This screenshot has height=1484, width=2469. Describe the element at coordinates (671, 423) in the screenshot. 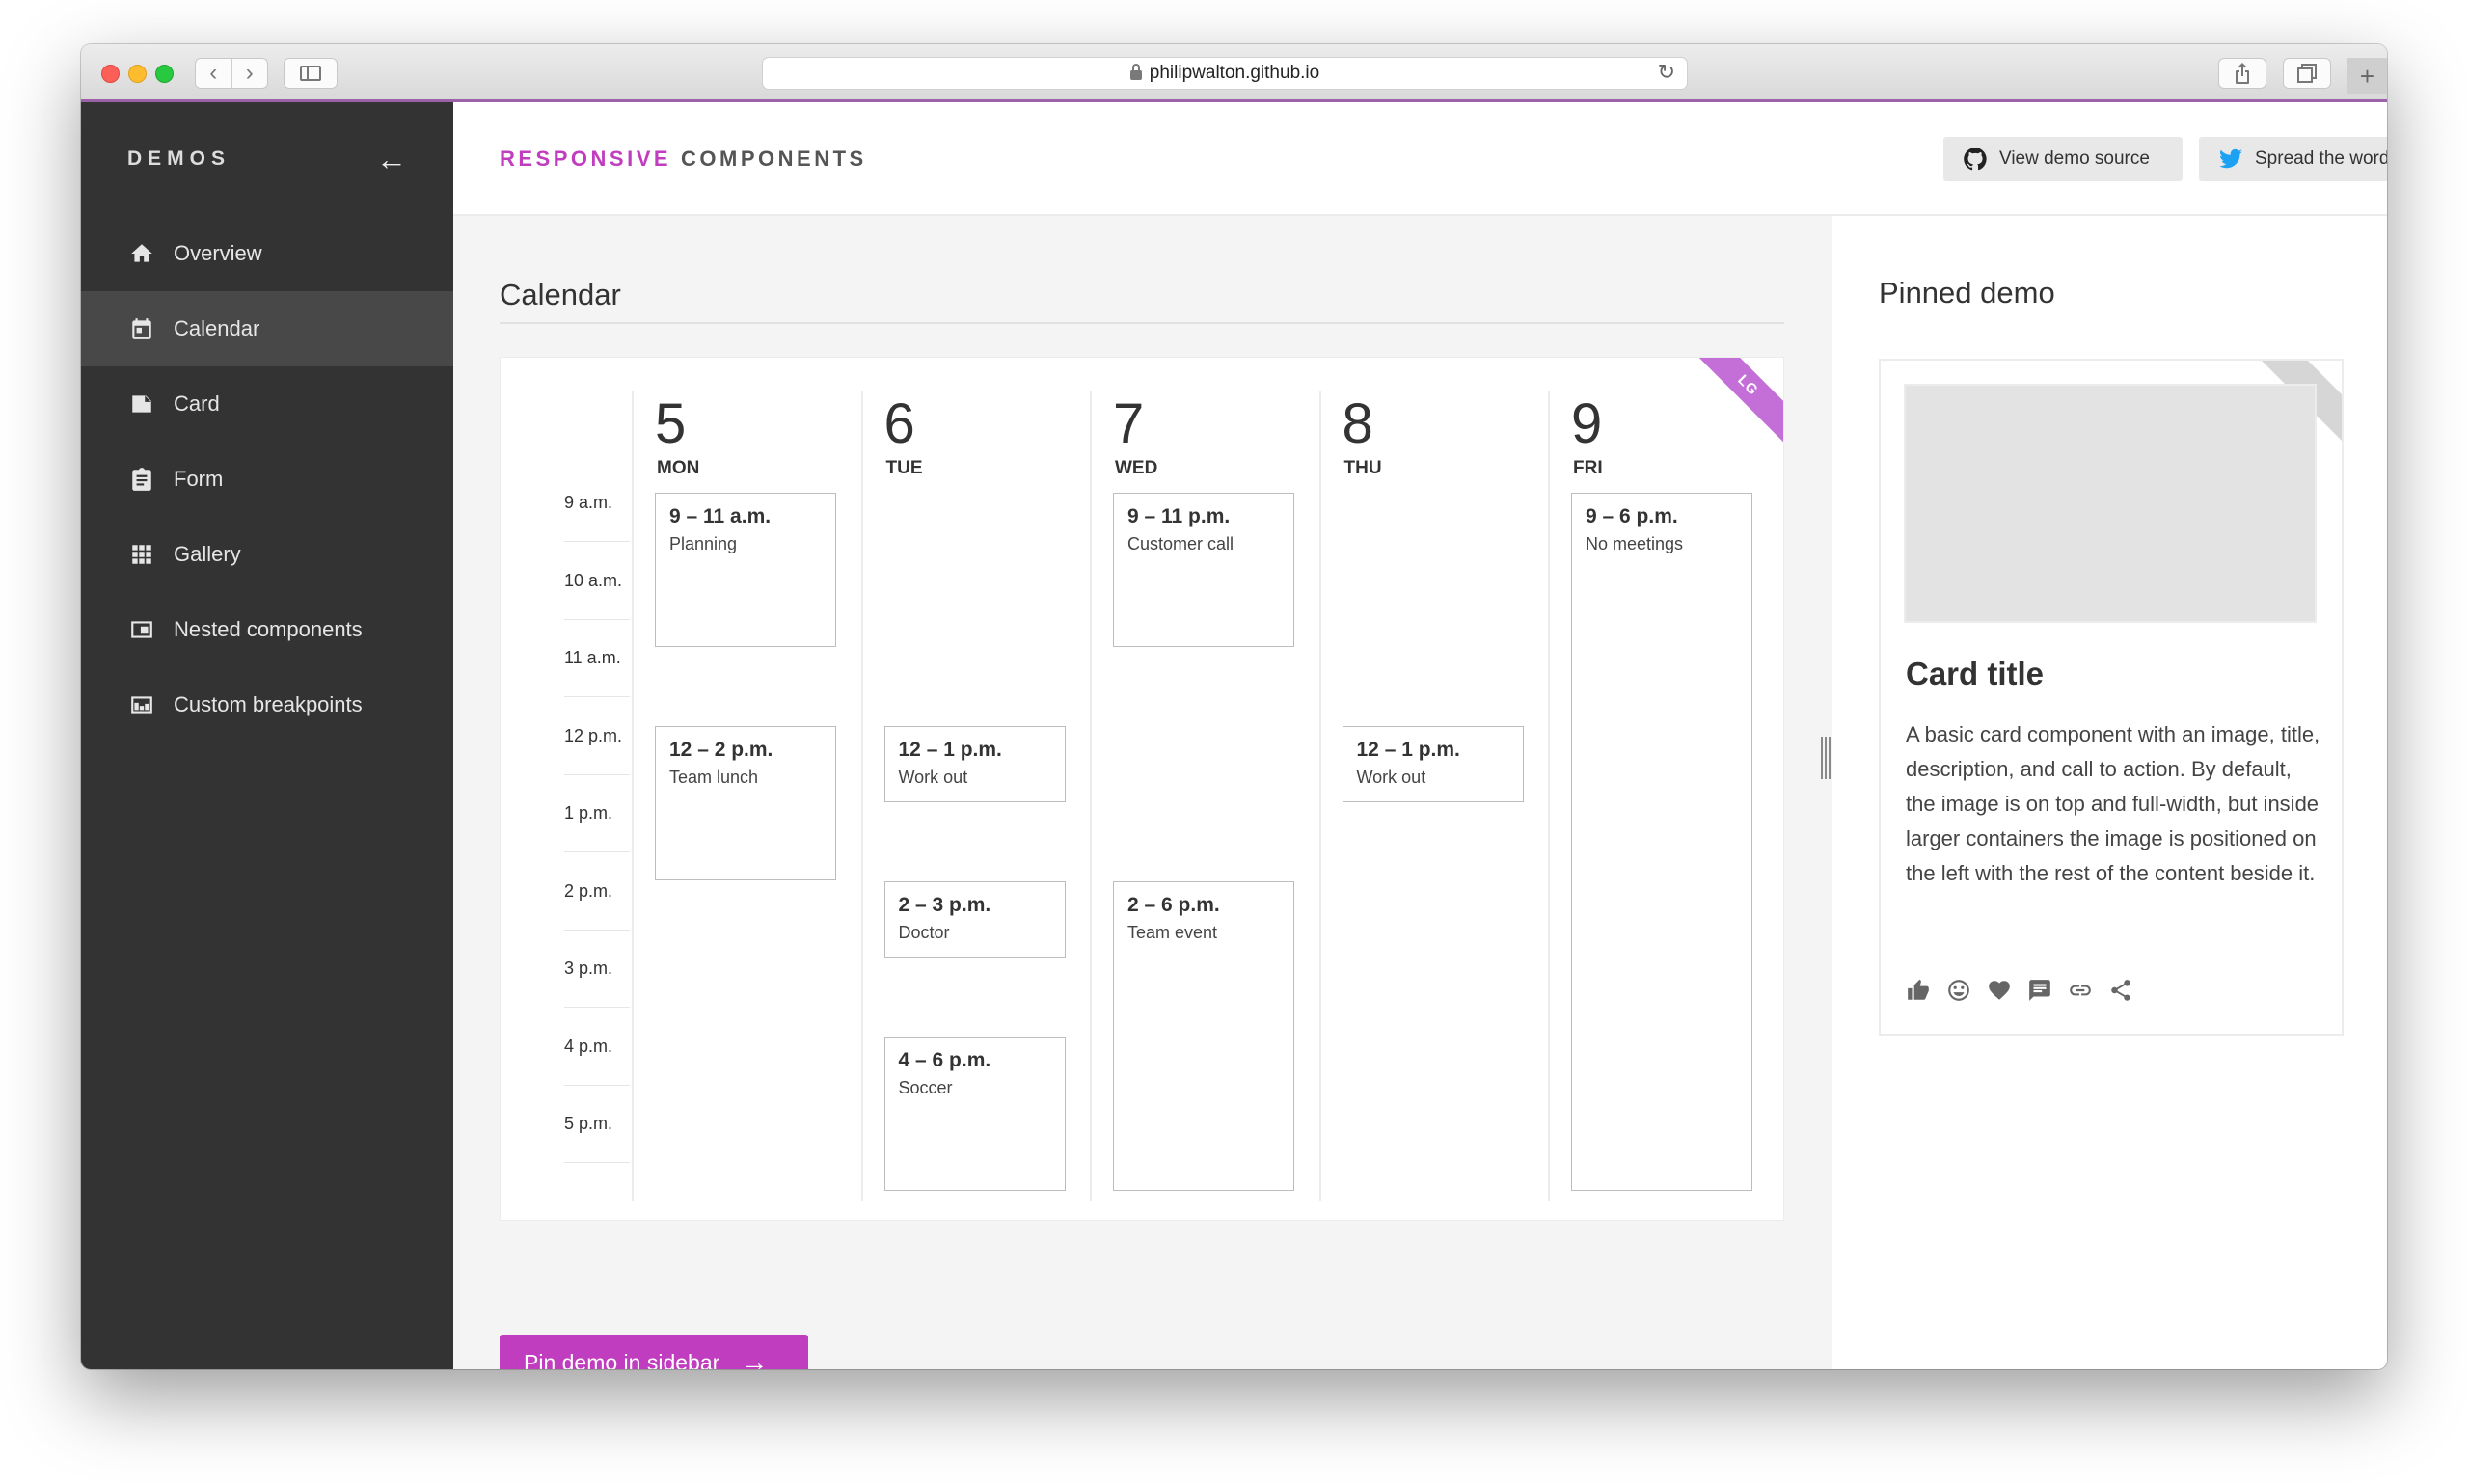

I see `day-number: 5` at that location.